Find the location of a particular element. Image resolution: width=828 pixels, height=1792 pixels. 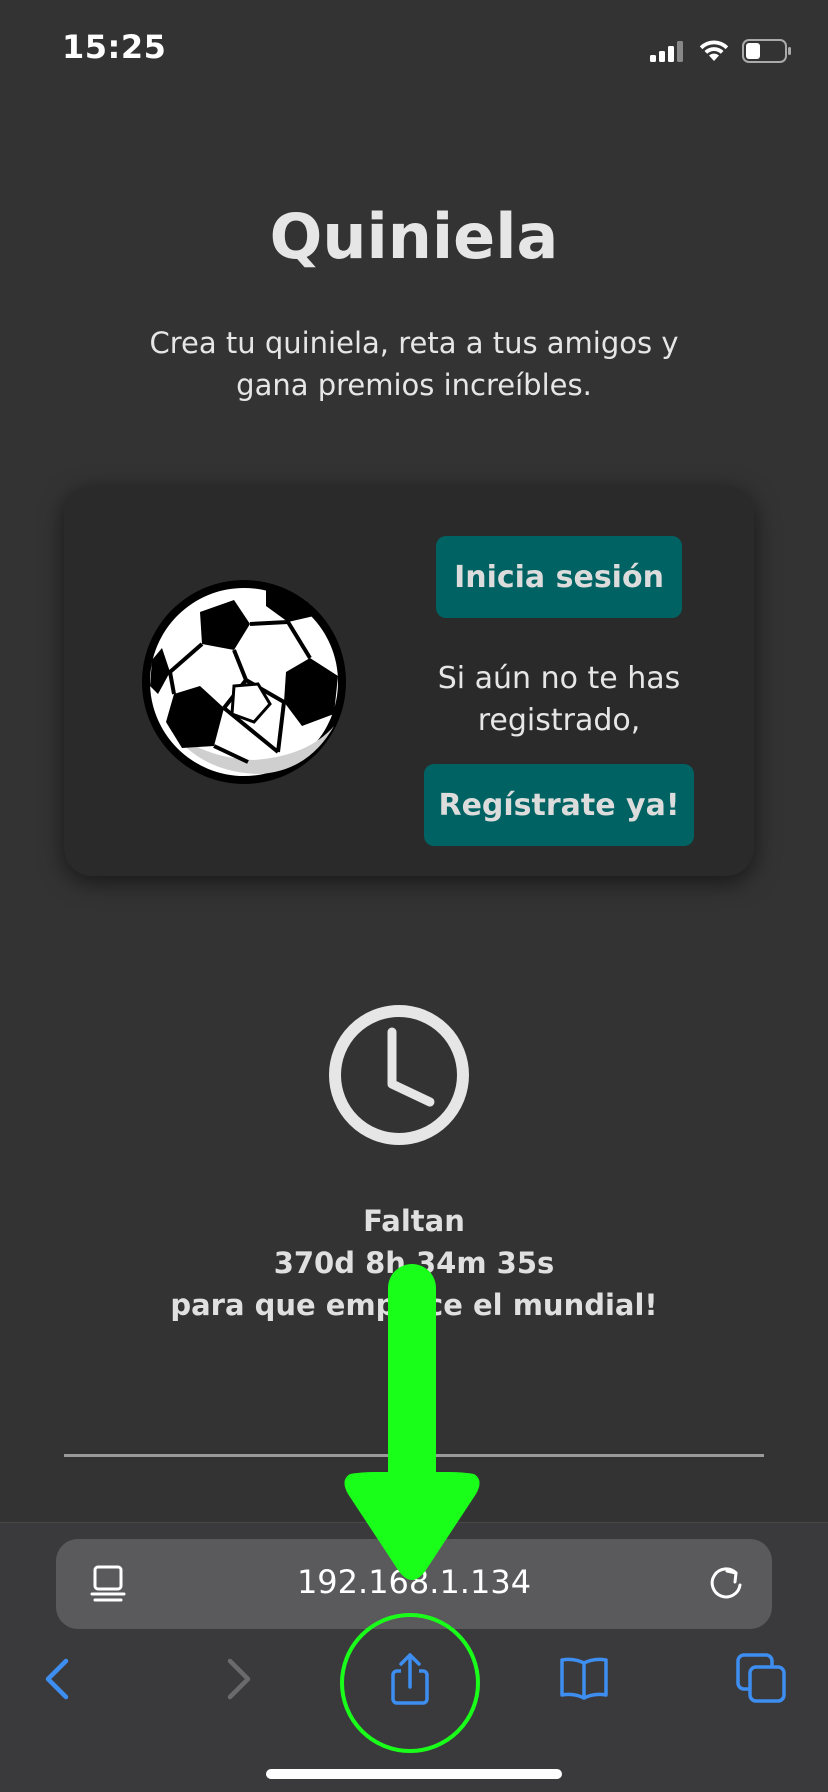

register-prompt: Si aún no te has registrado, is located at coordinates (559, 699).